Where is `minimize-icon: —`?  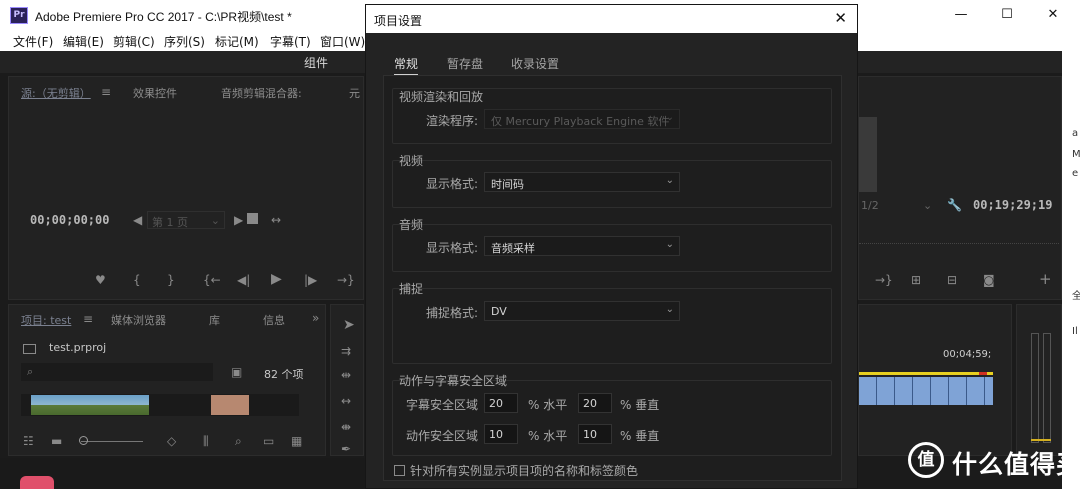 minimize-icon: — is located at coordinates (961, 15).